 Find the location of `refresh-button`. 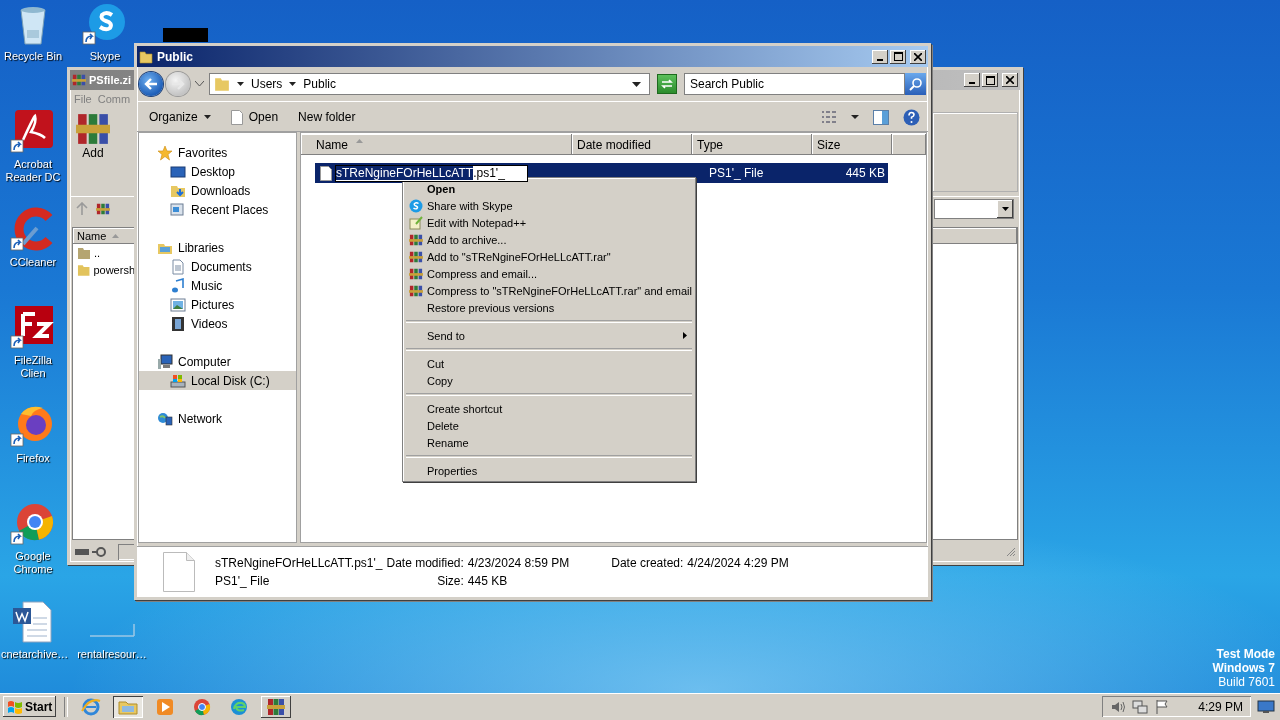

refresh-button is located at coordinates (667, 84).